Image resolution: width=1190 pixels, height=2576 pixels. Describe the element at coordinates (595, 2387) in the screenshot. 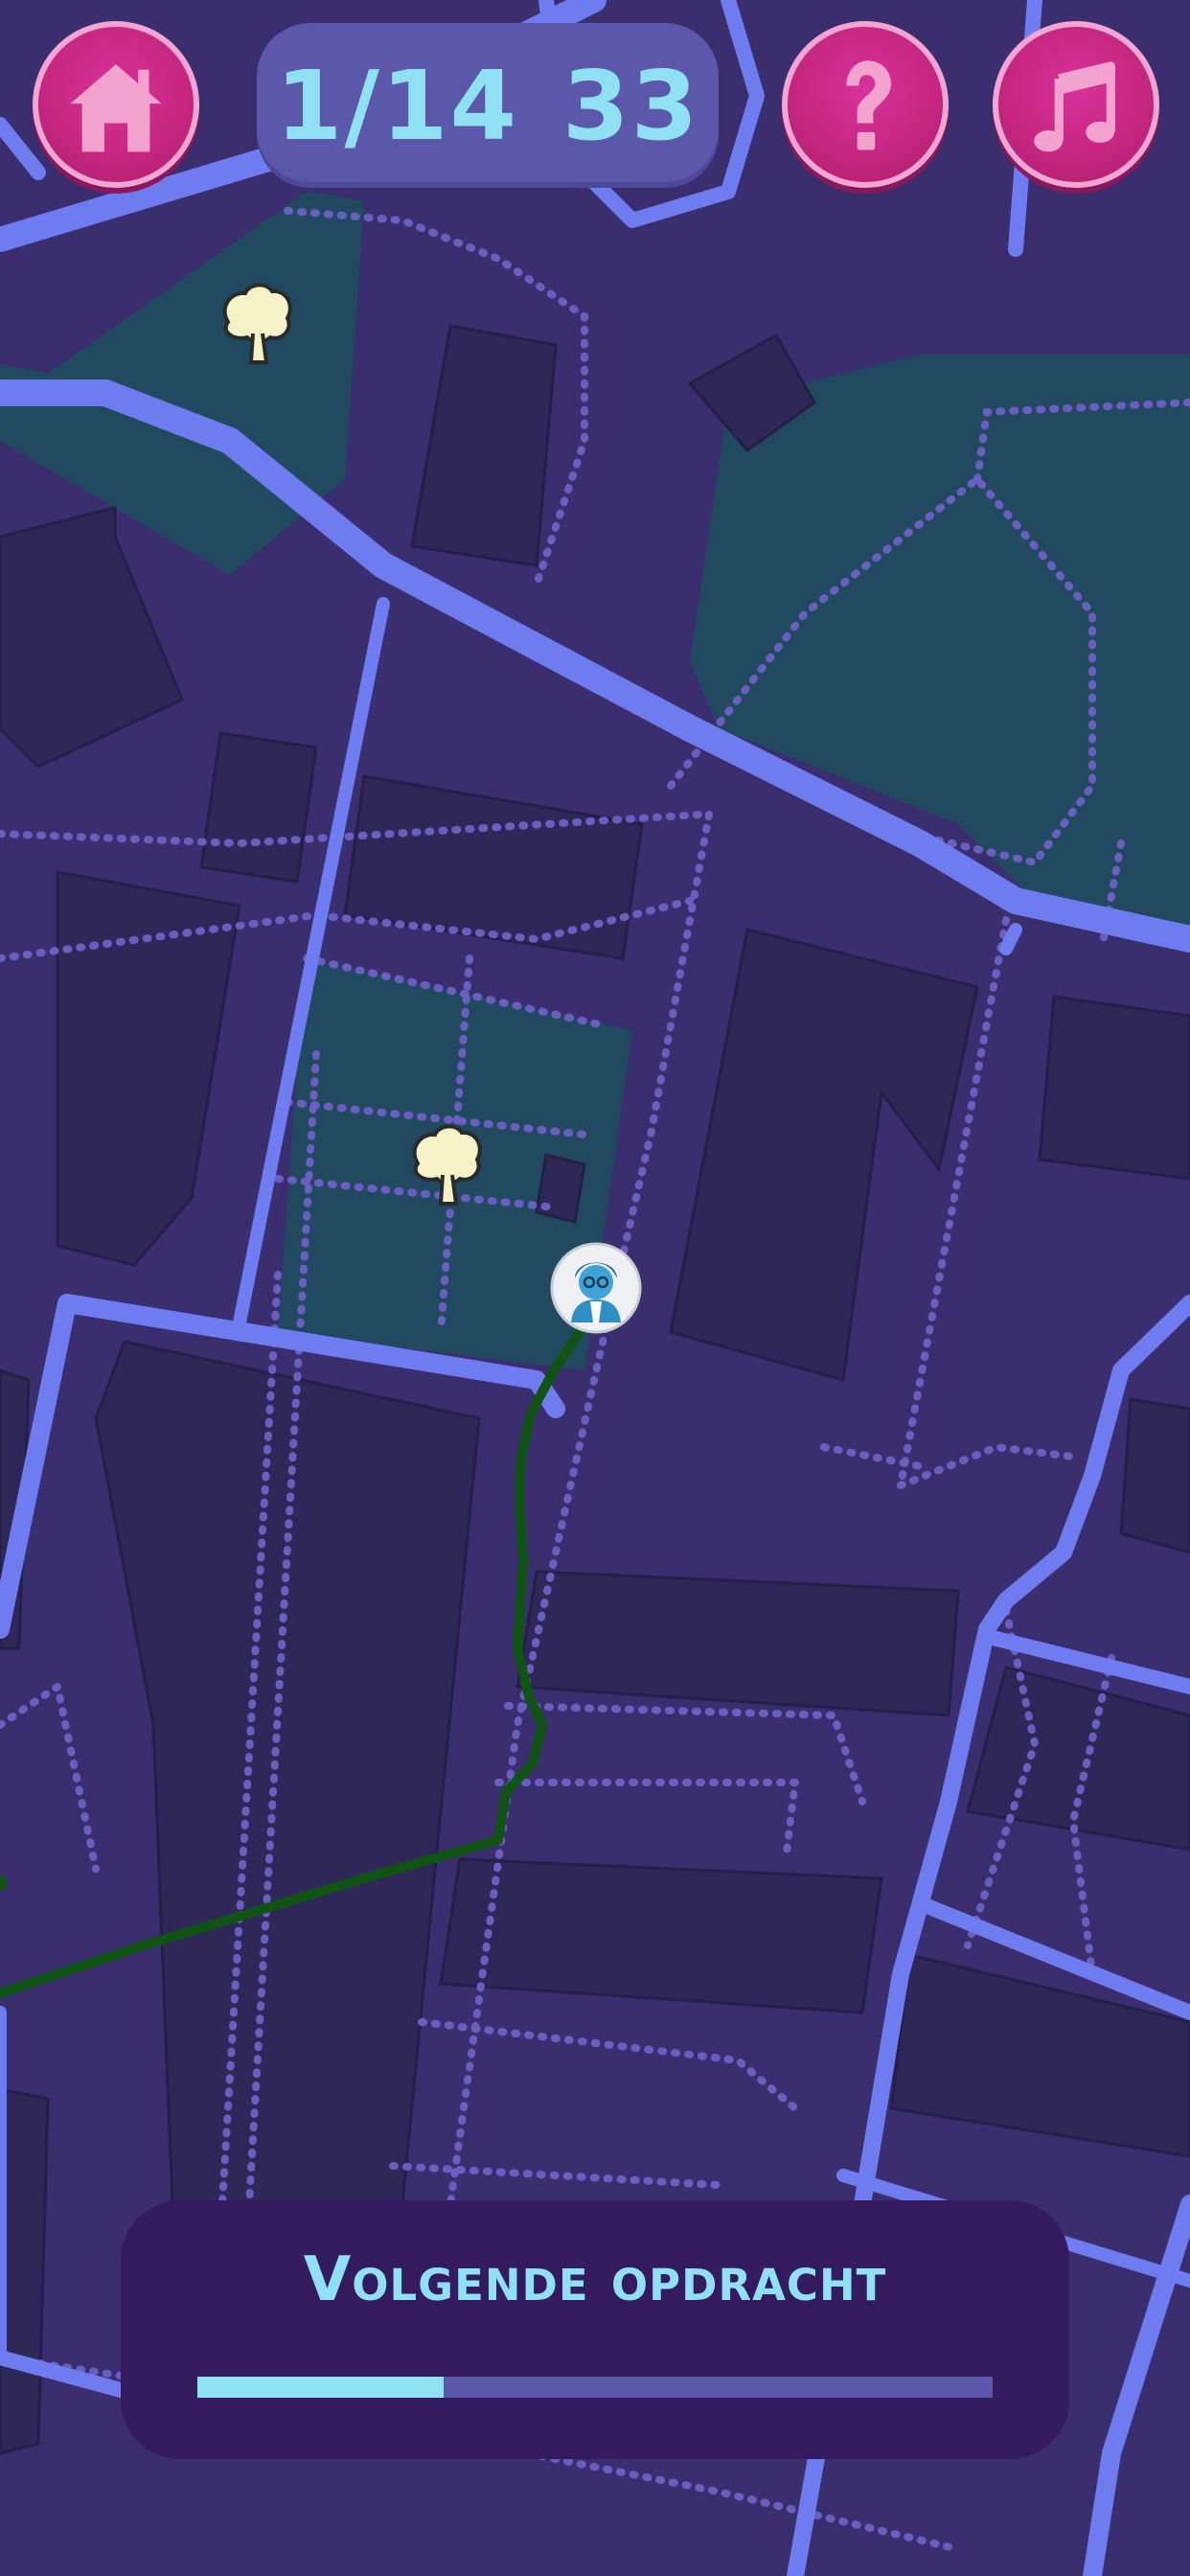

I see `next-task-progress-bar` at that location.